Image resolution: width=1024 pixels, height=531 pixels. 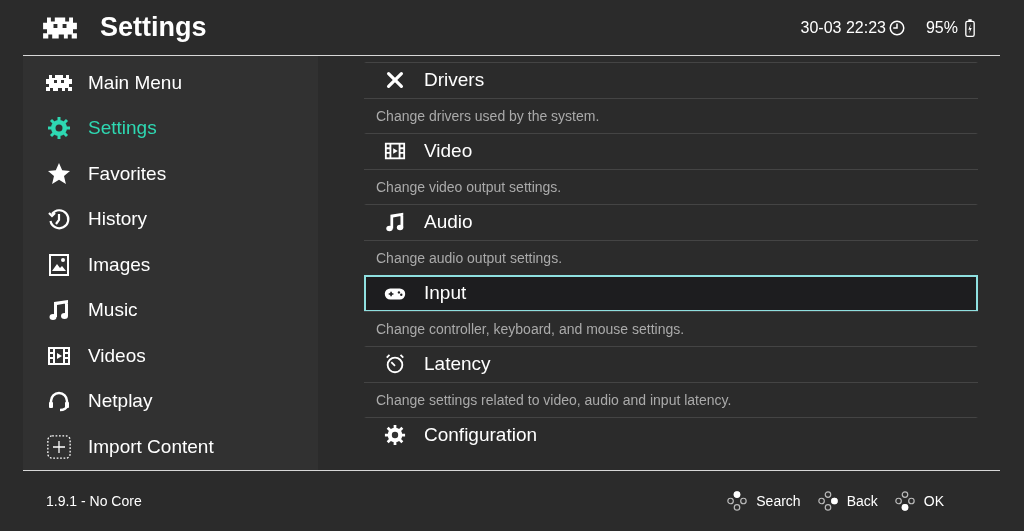 I want to click on footer-action: OK, so click(x=918, y=501).